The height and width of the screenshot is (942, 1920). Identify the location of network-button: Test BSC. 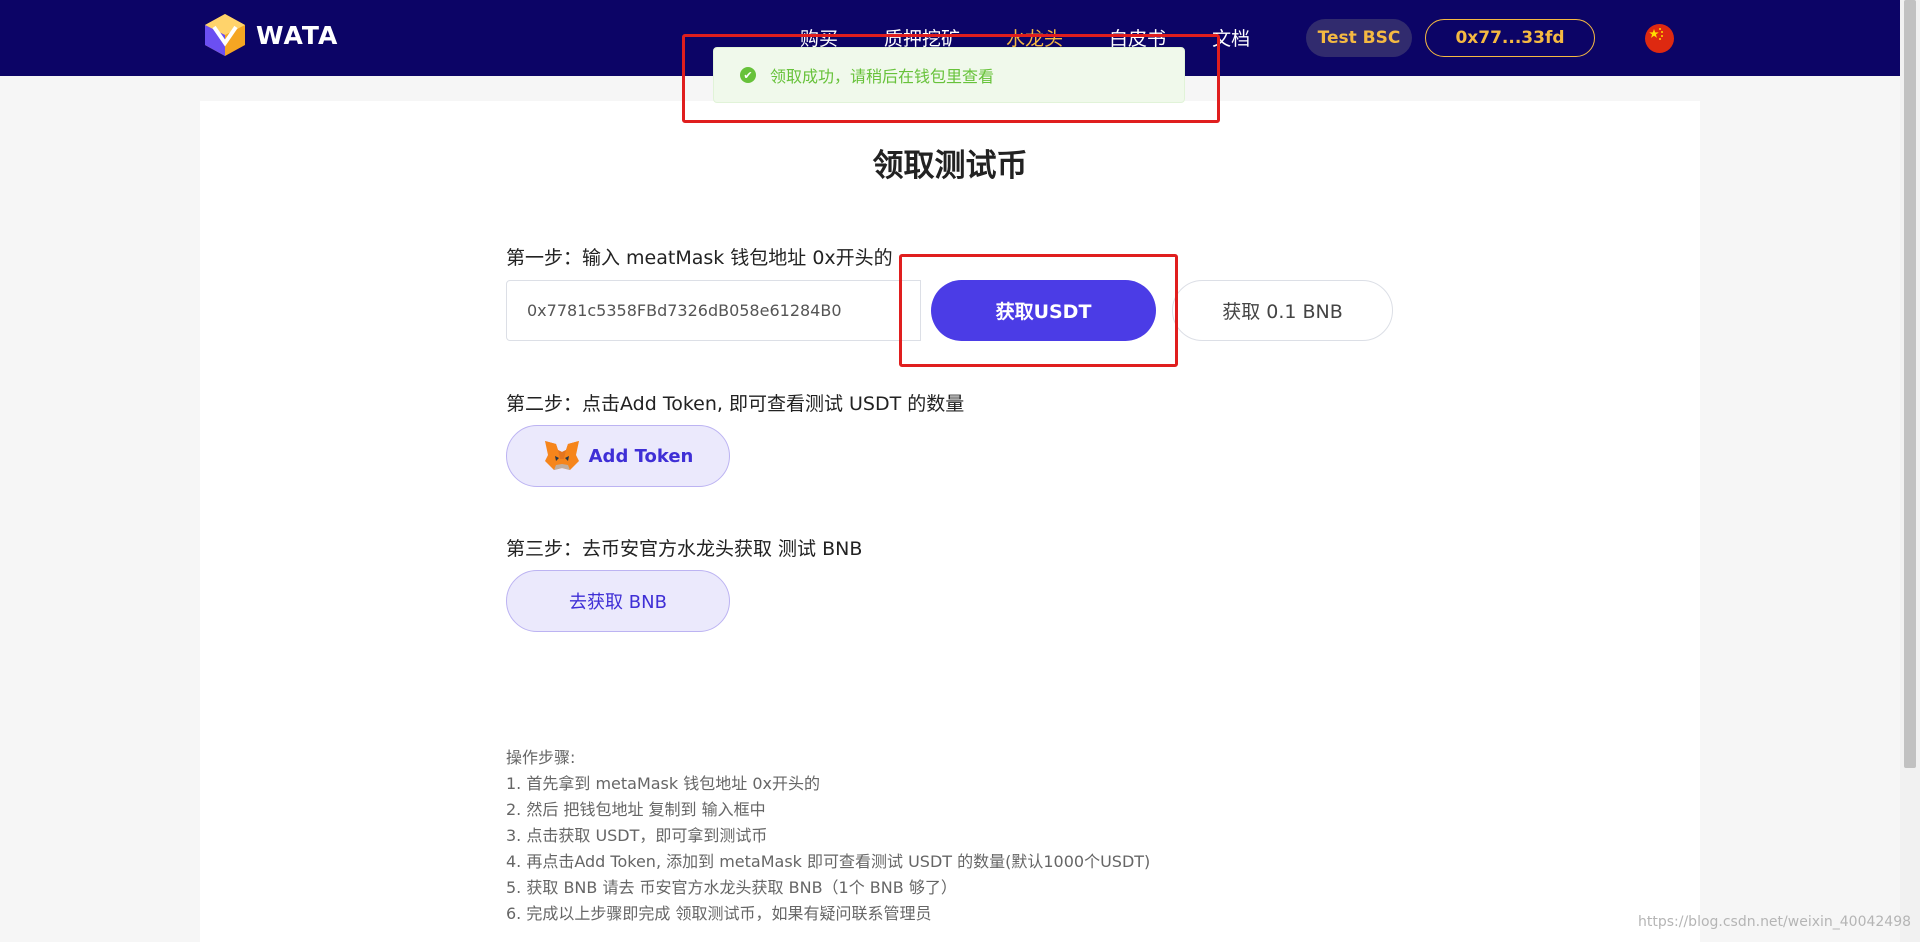
(1359, 38).